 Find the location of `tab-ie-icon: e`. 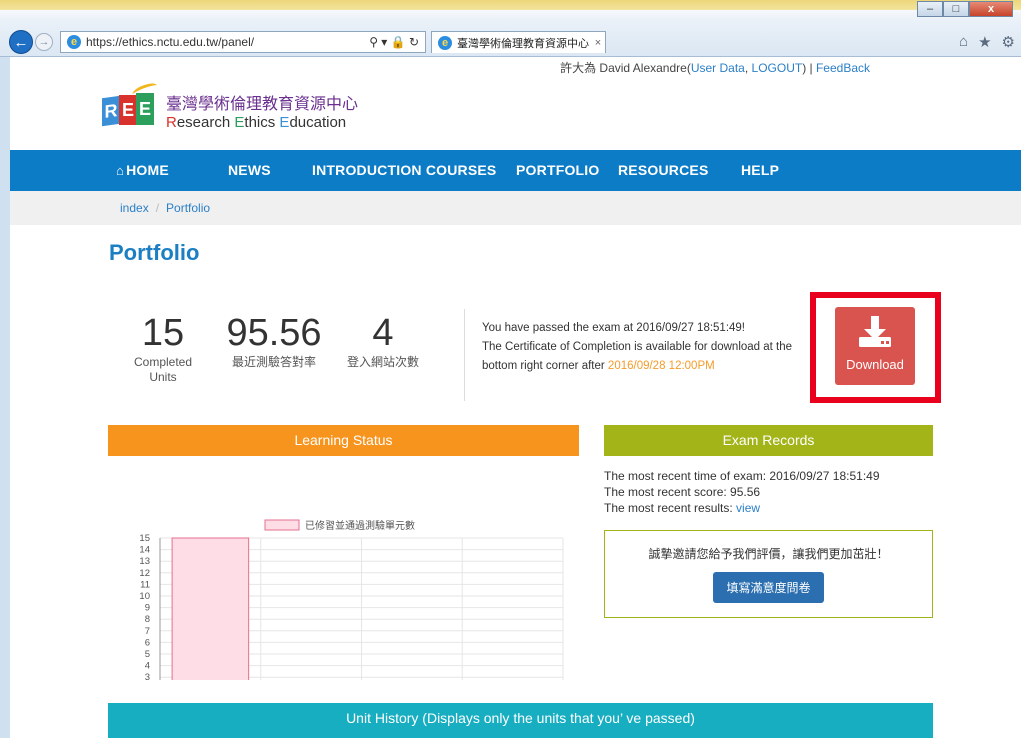

tab-ie-icon: e is located at coordinates (445, 42).